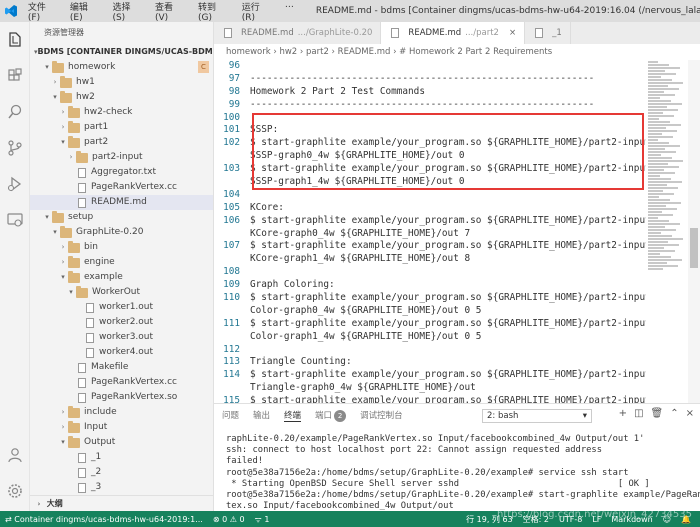 The image size is (700, 527). Describe the element at coordinates (121, 457) in the screenshot. I see `tree-file: _1` at that location.